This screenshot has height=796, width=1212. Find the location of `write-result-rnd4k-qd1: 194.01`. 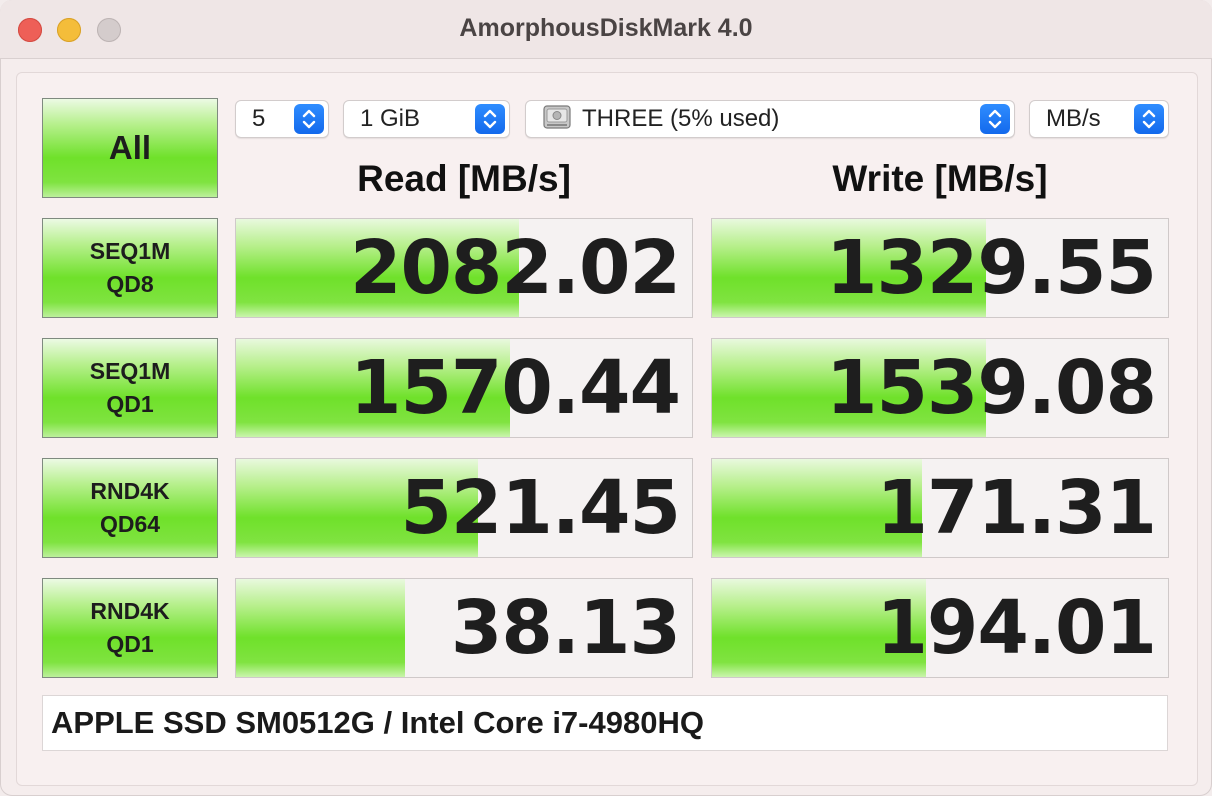

write-result-rnd4k-qd1: 194.01 is located at coordinates (940, 628).